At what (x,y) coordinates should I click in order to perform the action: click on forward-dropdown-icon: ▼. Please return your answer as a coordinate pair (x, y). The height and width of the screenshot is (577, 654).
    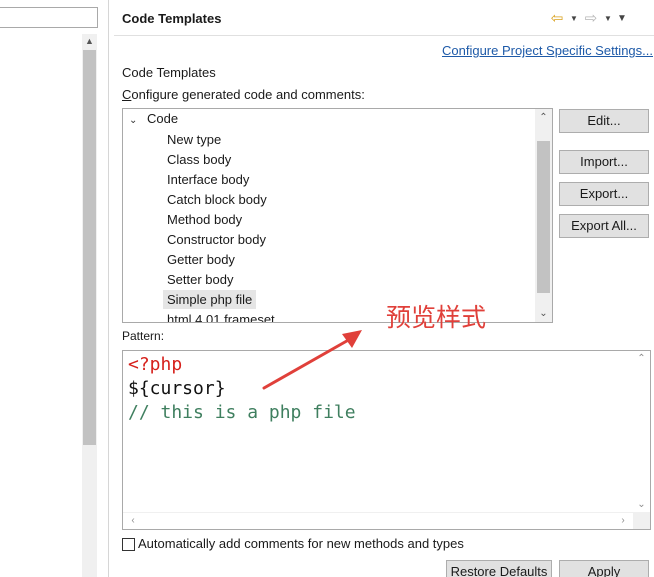
    Looking at the image, I should click on (608, 18).